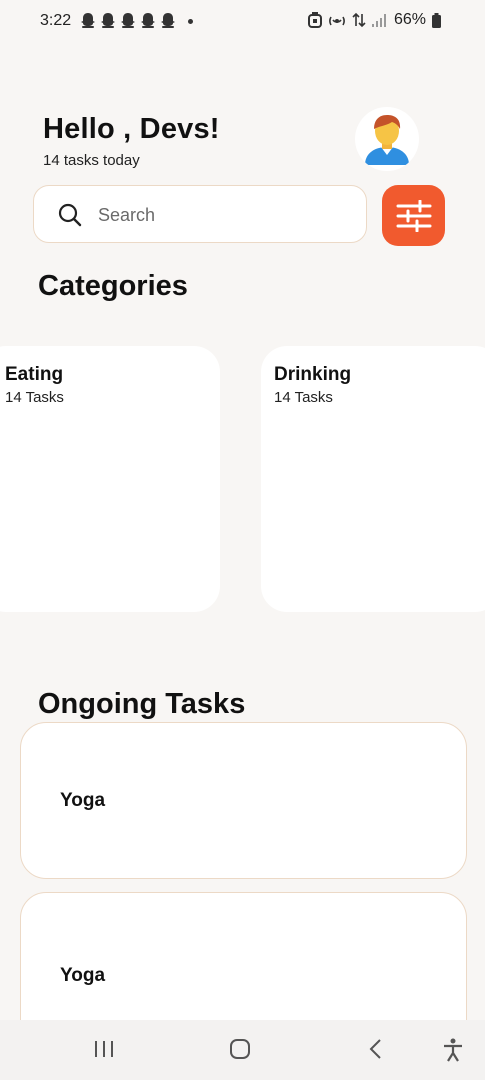 The image size is (485, 1080). I want to click on greeting-title: Hello , Devs!, so click(131, 129).